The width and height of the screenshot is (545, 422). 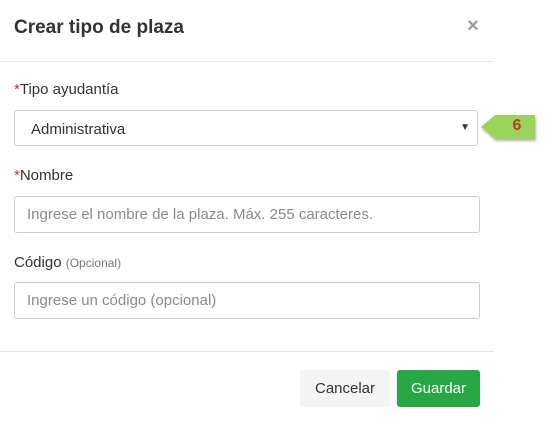 I want to click on footer-divider, so click(x=247, y=351).